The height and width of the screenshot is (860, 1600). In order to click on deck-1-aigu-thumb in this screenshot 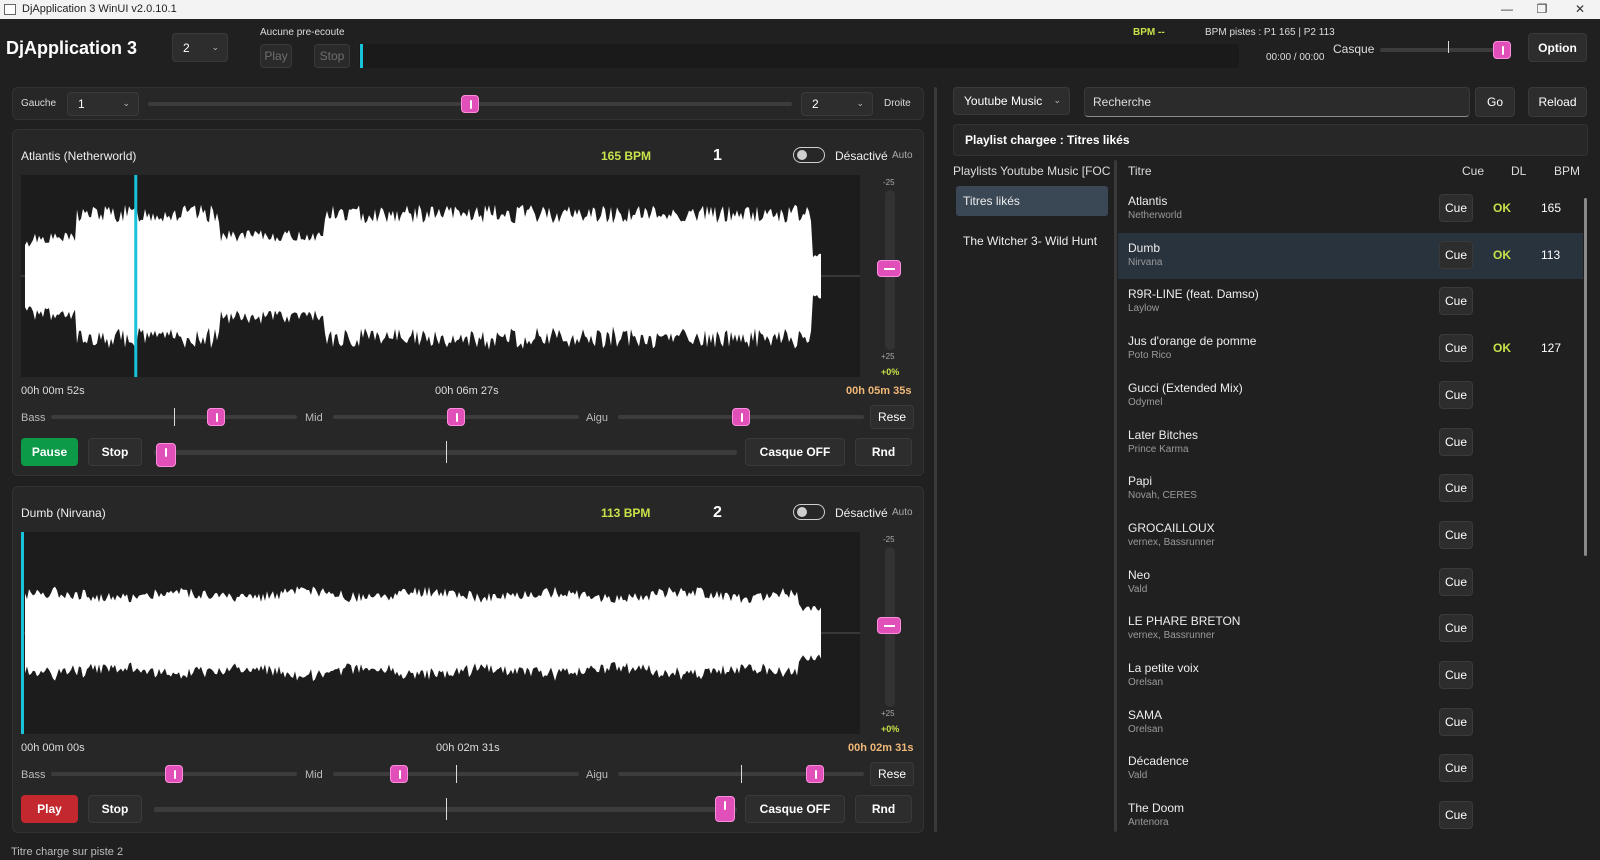, I will do `click(741, 417)`.